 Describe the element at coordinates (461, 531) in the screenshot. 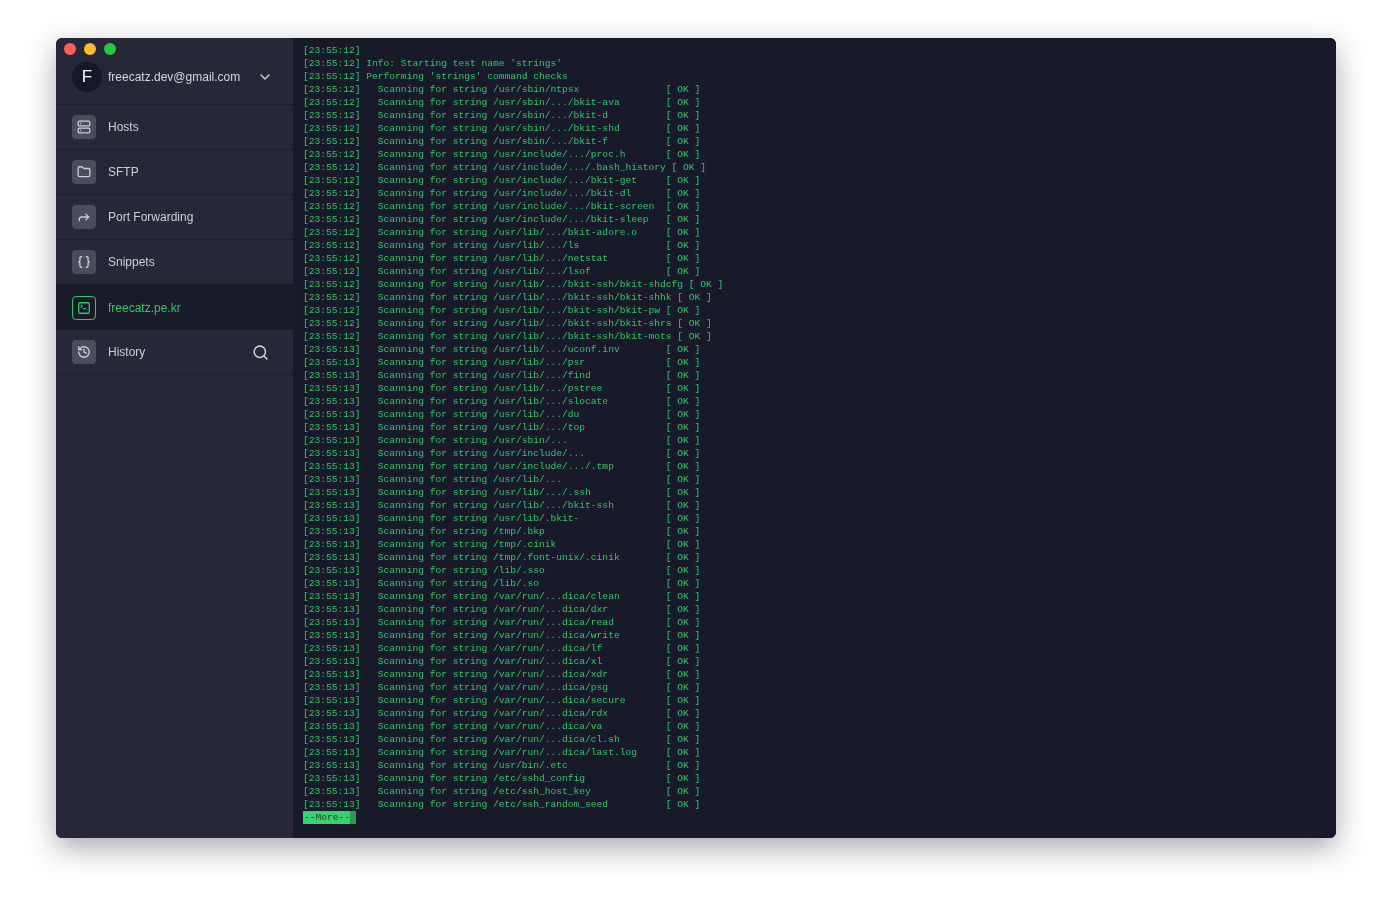

I see `terminal-line: Scanning for string /tmp/.bkp` at that location.